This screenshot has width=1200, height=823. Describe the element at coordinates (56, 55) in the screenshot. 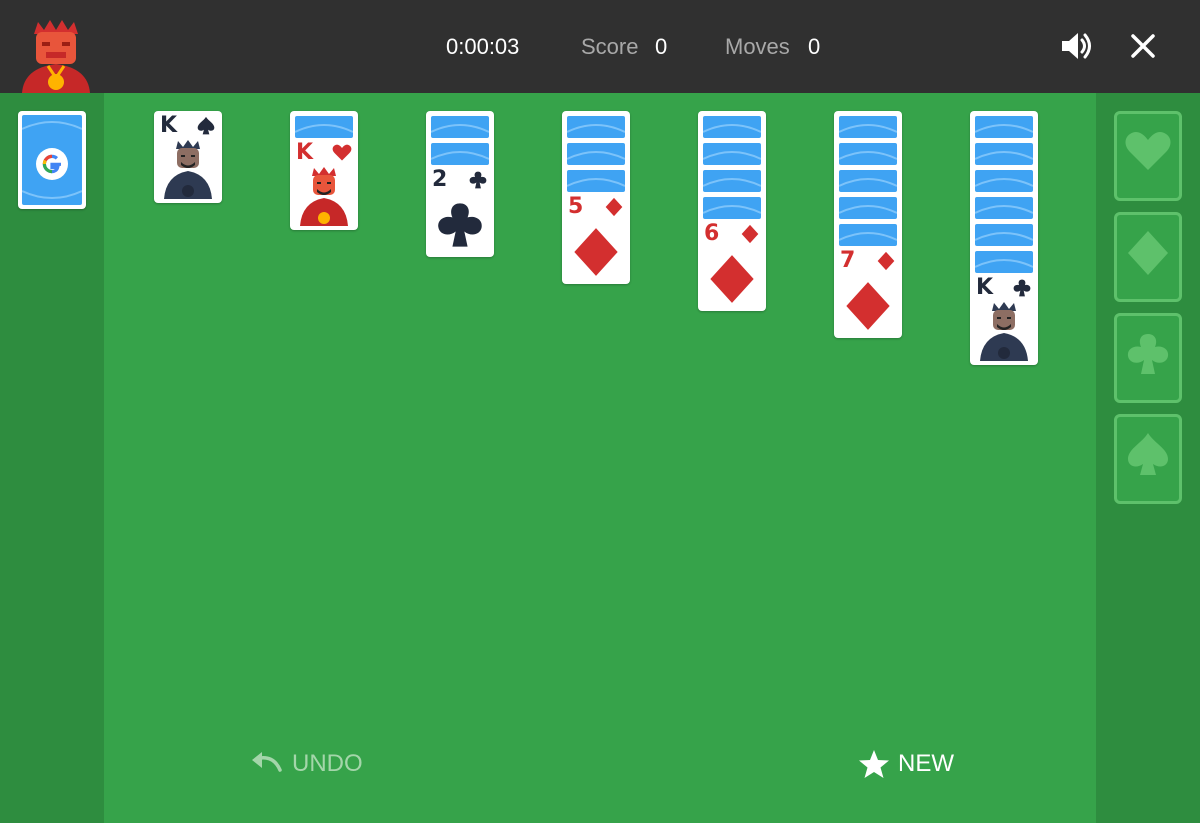

I see `king-mascot-icon` at that location.